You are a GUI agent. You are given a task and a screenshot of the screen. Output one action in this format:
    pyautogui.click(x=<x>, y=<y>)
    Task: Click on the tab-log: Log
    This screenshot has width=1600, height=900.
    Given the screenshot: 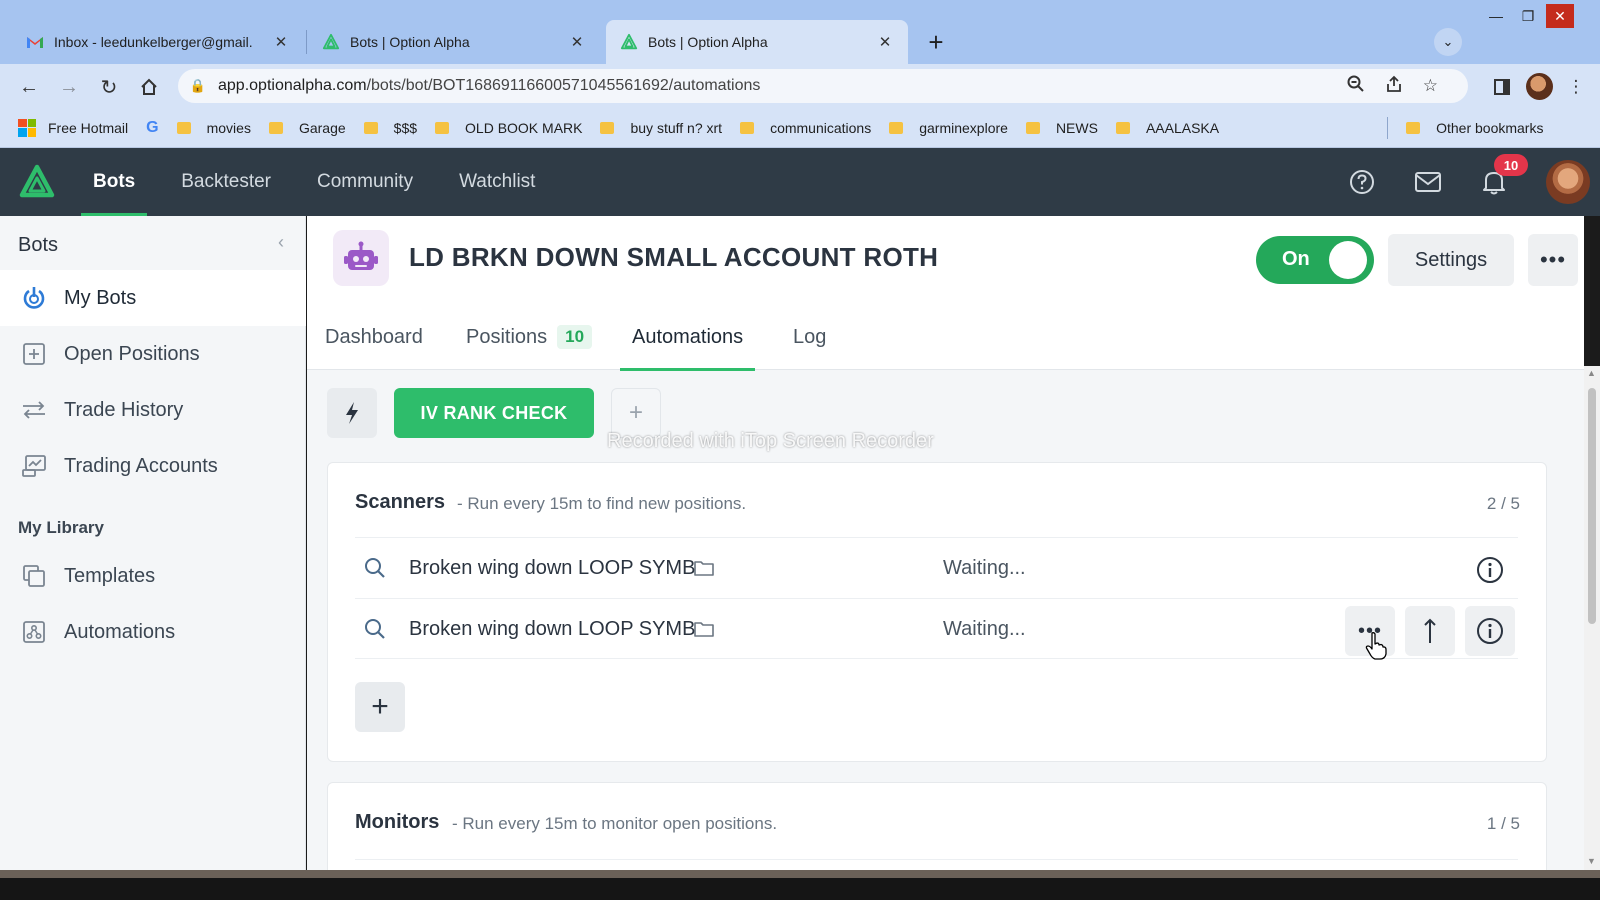 What is the action you would take?
    pyautogui.click(x=809, y=337)
    